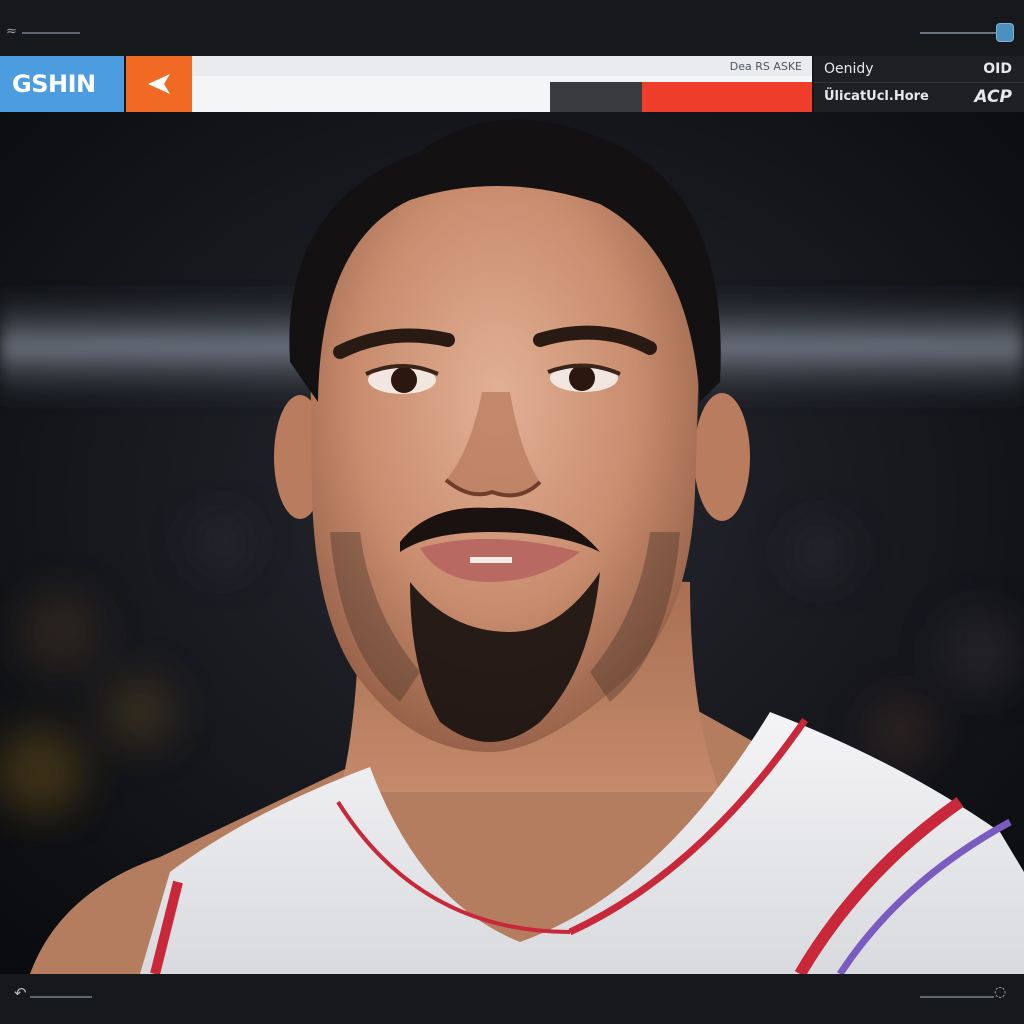 This screenshot has height=1024, width=1024. I want to click on score-panel-header: Dea RS ASKE, so click(502, 66).